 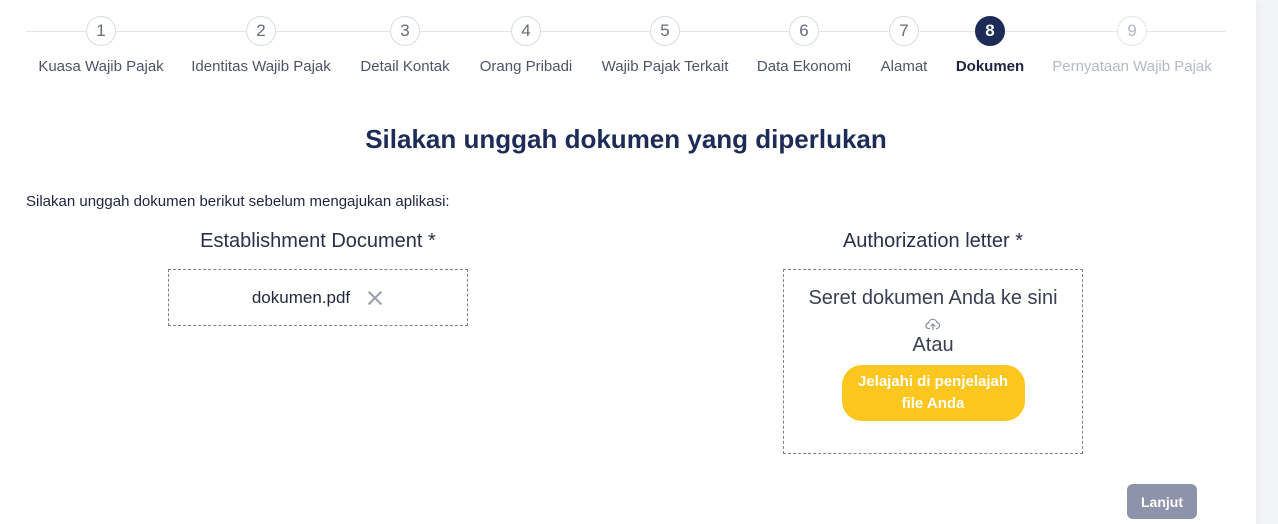 What do you see at coordinates (626, 139) in the screenshot?
I see `page-title: Silakan unggah dokumen yang diperlukan` at bounding box center [626, 139].